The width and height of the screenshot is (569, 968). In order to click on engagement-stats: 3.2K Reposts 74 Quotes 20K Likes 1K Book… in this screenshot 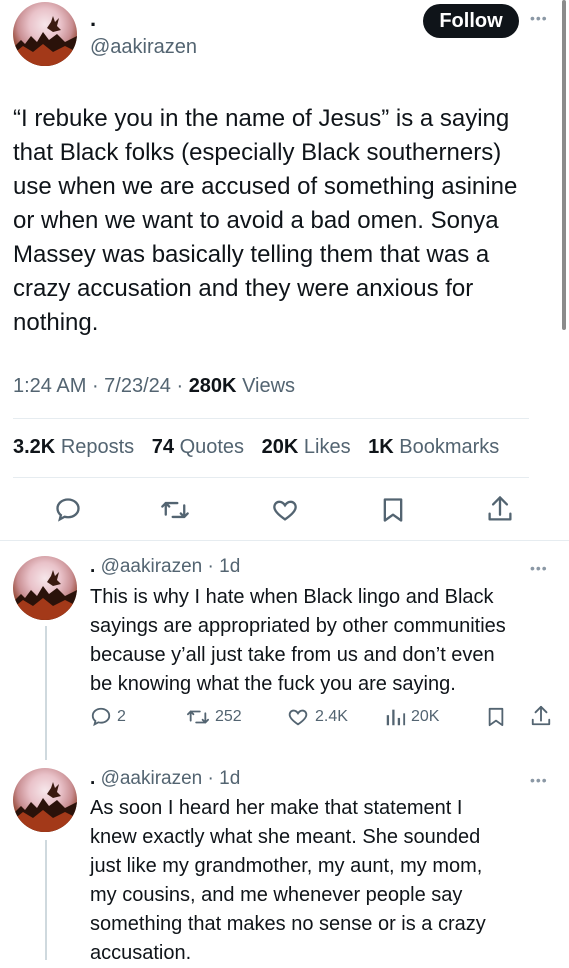, I will do `click(256, 447)`.